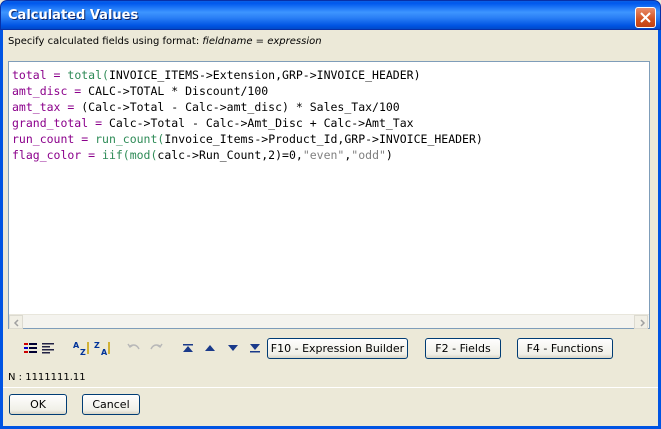 Image resolution: width=661 pixels, height=429 pixels. Describe the element at coordinates (337, 348) in the screenshot. I see `expression-builder-button: F10 - Expression Builder` at that location.